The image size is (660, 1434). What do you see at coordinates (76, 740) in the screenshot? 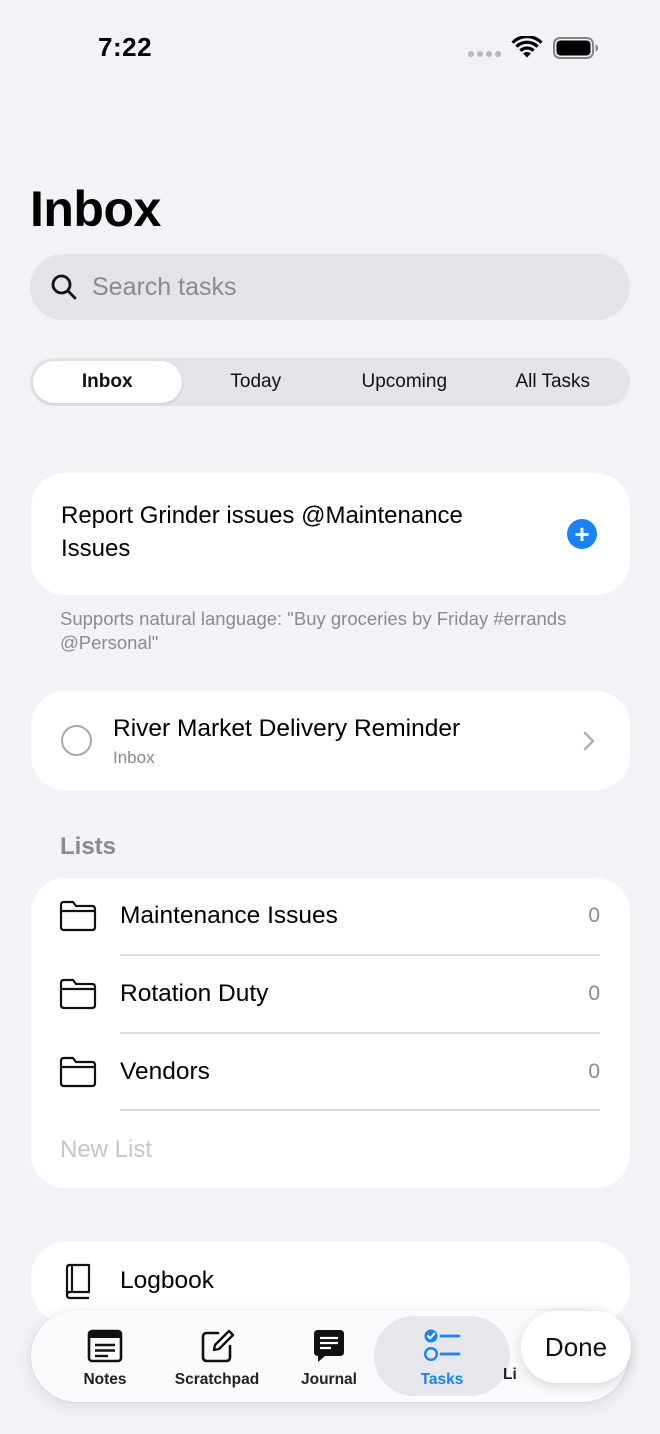
I see `task-complete-checkbox` at bounding box center [76, 740].